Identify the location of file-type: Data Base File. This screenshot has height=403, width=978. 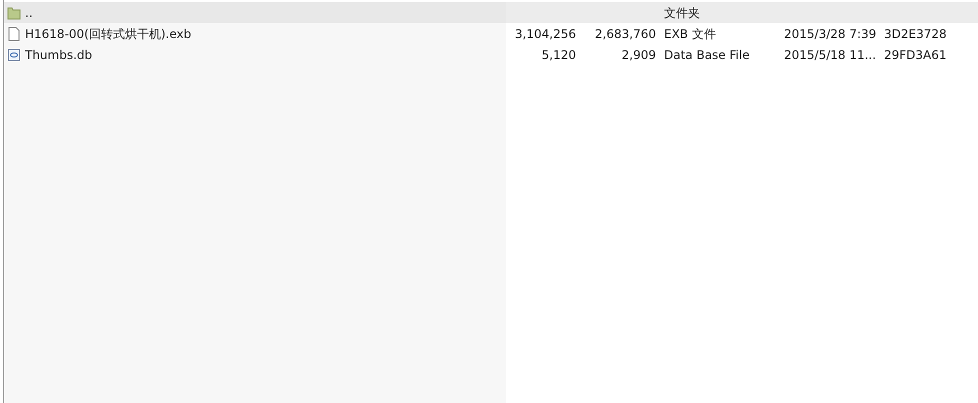
(707, 55).